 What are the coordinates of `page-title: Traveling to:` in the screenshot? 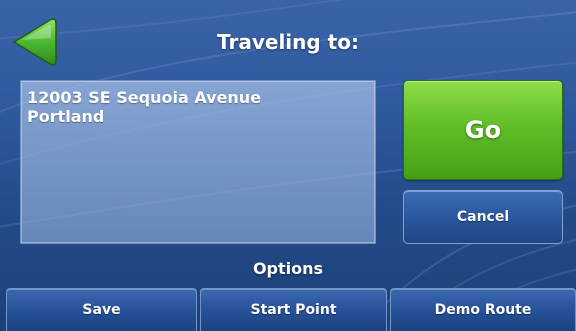 It's located at (288, 42).